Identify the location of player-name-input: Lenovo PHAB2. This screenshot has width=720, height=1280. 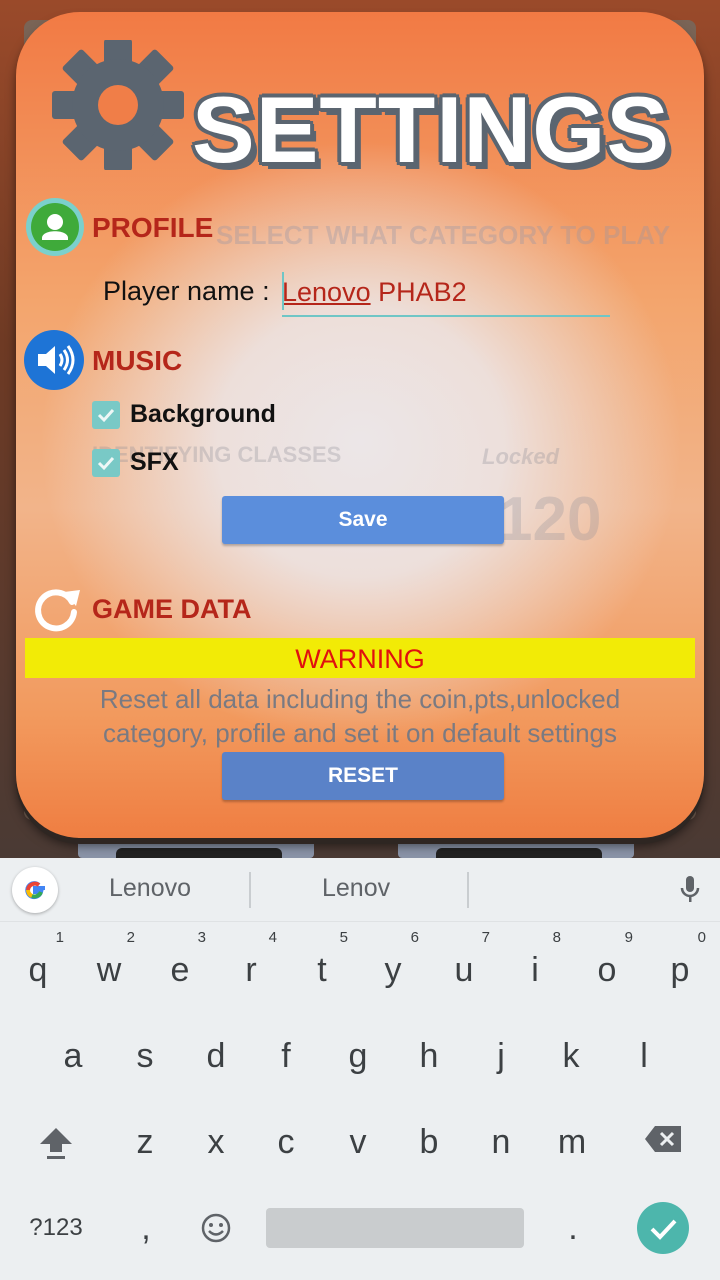
(446, 294).